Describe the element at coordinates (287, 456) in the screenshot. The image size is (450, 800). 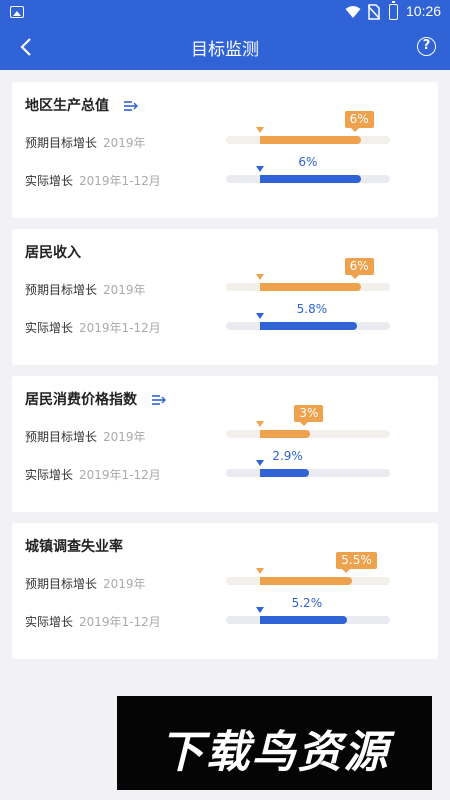
I see `actual-growth-value: 2.9%` at that location.